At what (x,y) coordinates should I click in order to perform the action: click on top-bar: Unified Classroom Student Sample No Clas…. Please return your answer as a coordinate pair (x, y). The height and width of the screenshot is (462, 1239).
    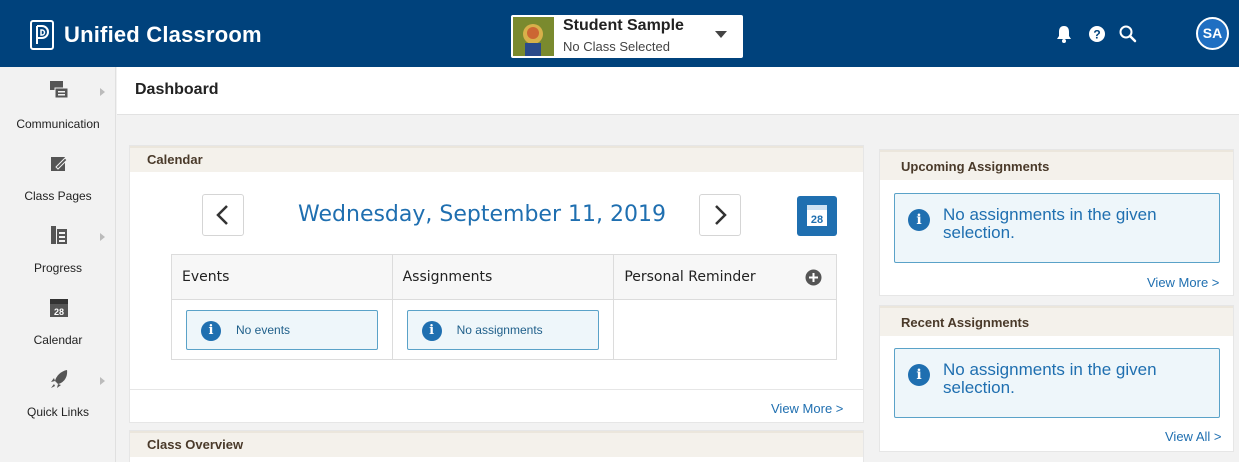
    Looking at the image, I should click on (619, 33).